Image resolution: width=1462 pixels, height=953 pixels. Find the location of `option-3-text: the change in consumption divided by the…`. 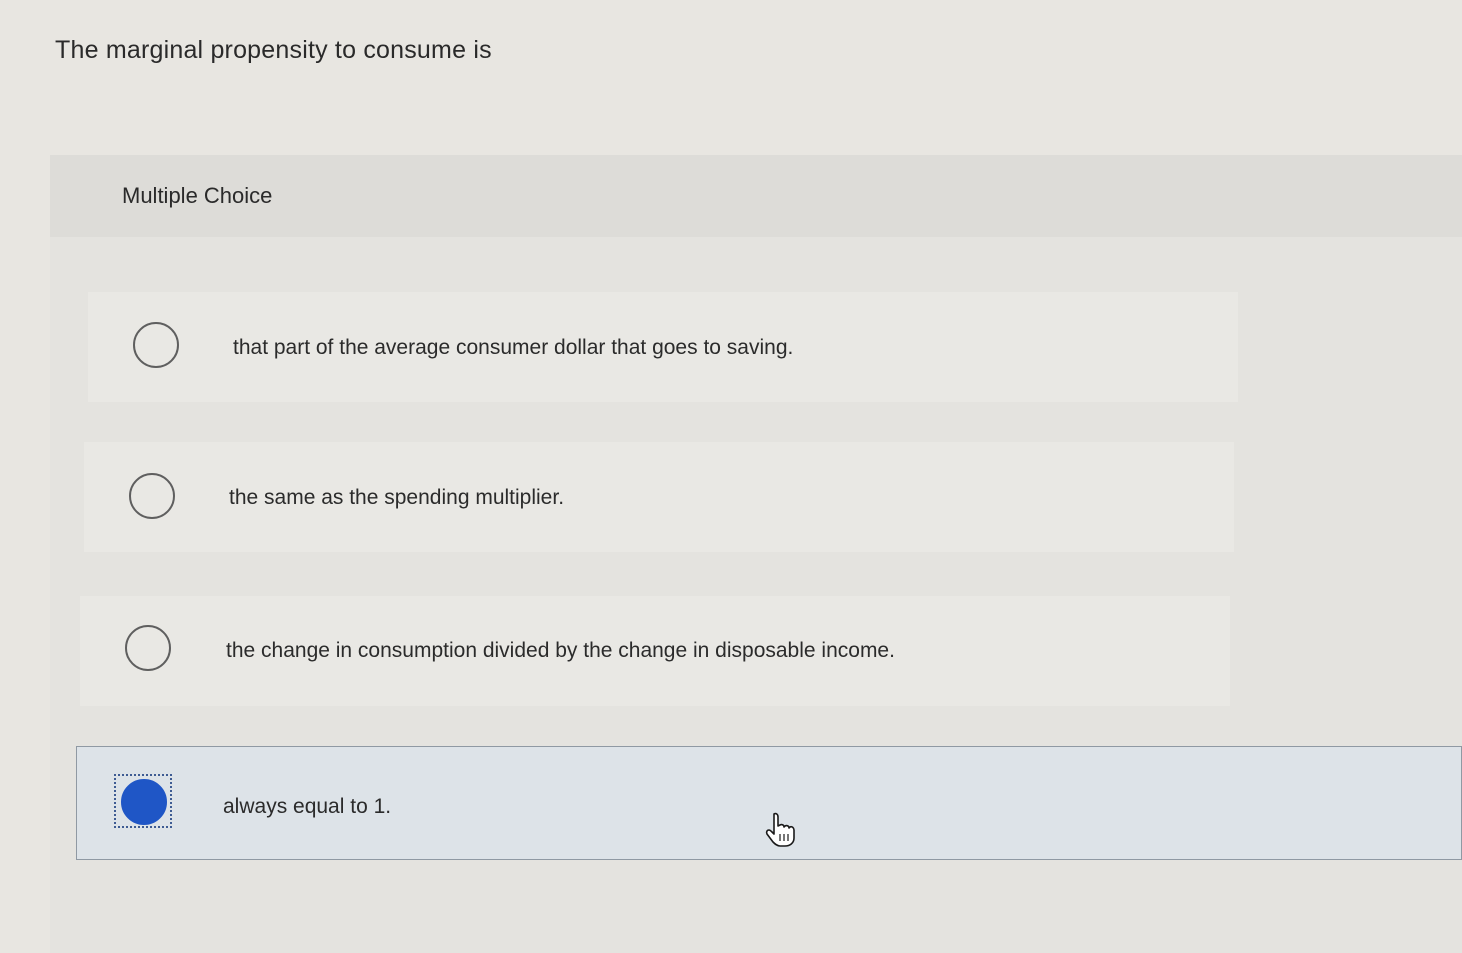

option-3-text: the change in consumption divided by the… is located at coordinates (560, 650).